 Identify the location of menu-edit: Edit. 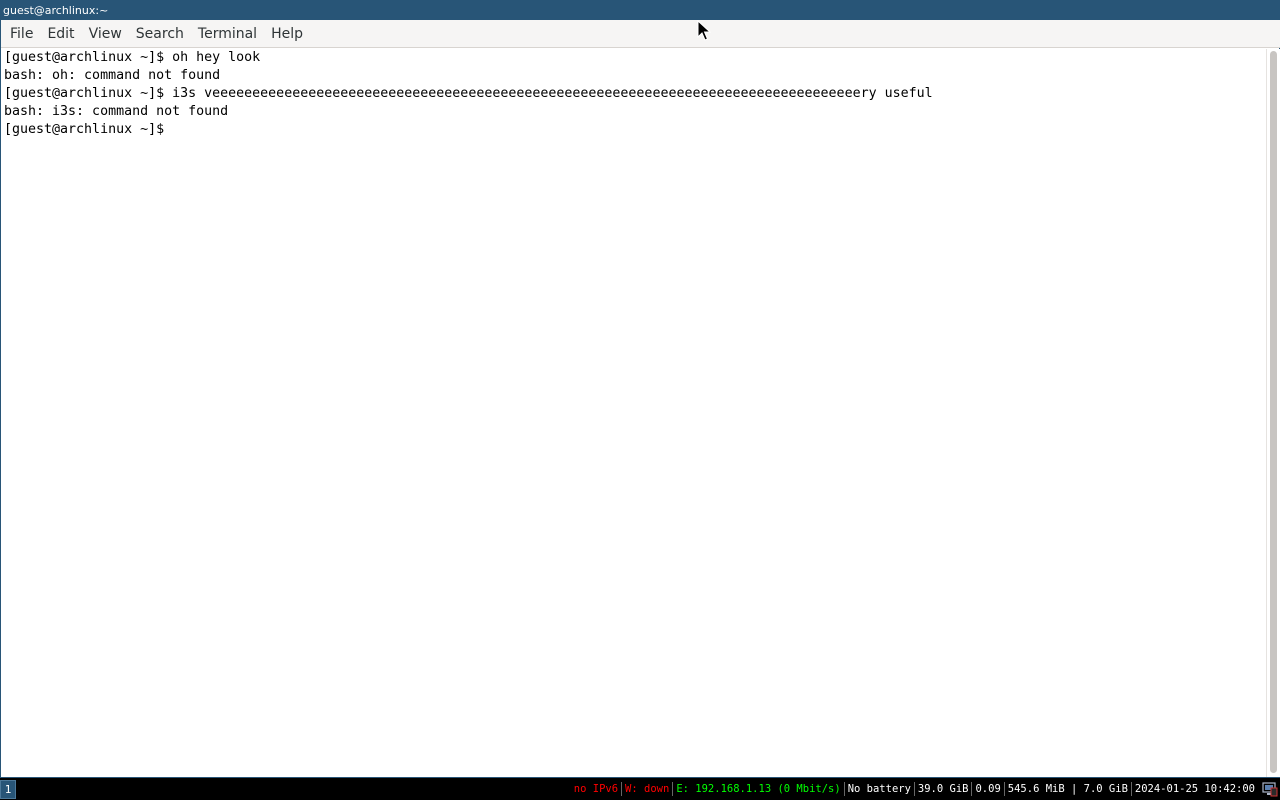
(60, 34).